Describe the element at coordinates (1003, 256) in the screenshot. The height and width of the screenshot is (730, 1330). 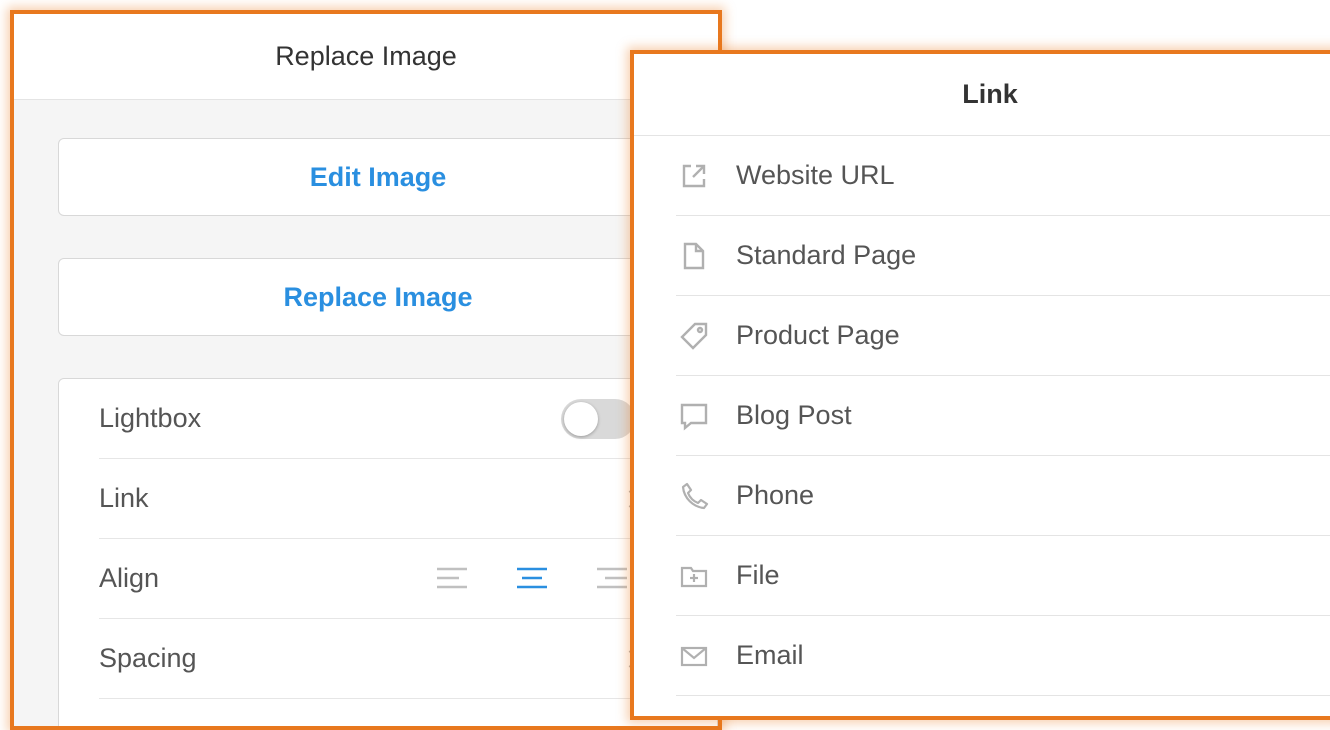
I see `link-option-standard-page: Standard Page` at that location.